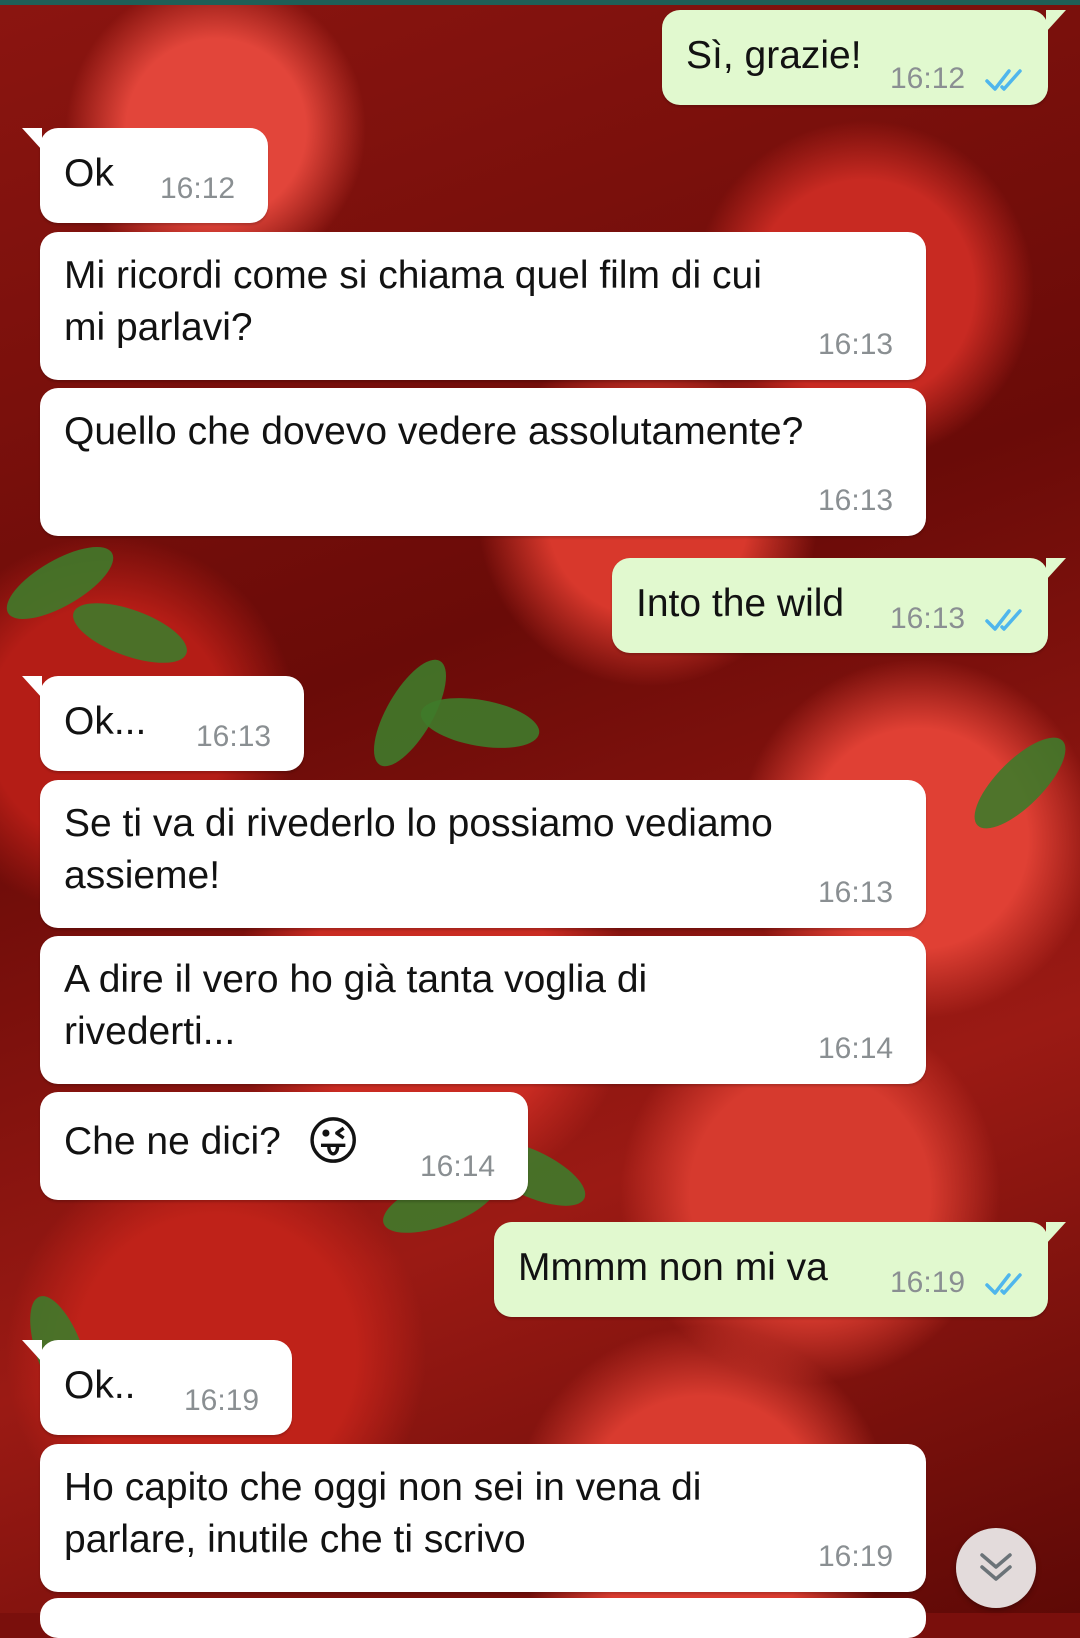  Describe the element at coordinates (172, 1141) in the screenshot. I see `message-text: Che ne dici?` at that location.